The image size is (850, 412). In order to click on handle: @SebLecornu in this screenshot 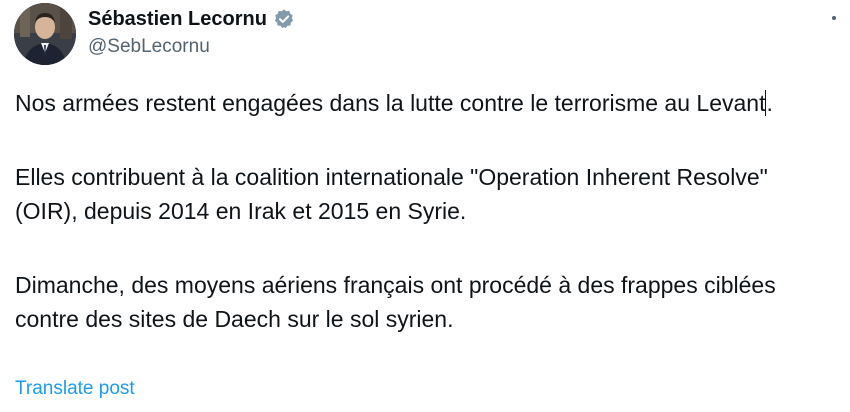, I will do `click(191, 47)`.